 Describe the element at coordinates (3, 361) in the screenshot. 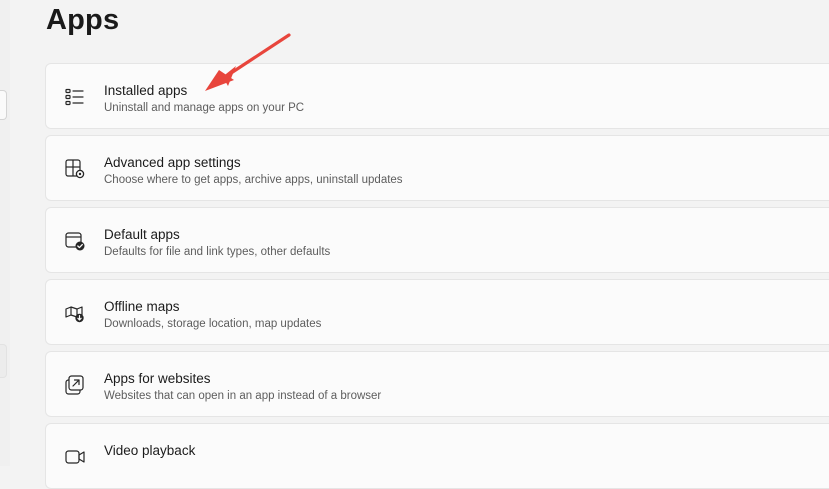

I see `navigation-item-edge` at that location.